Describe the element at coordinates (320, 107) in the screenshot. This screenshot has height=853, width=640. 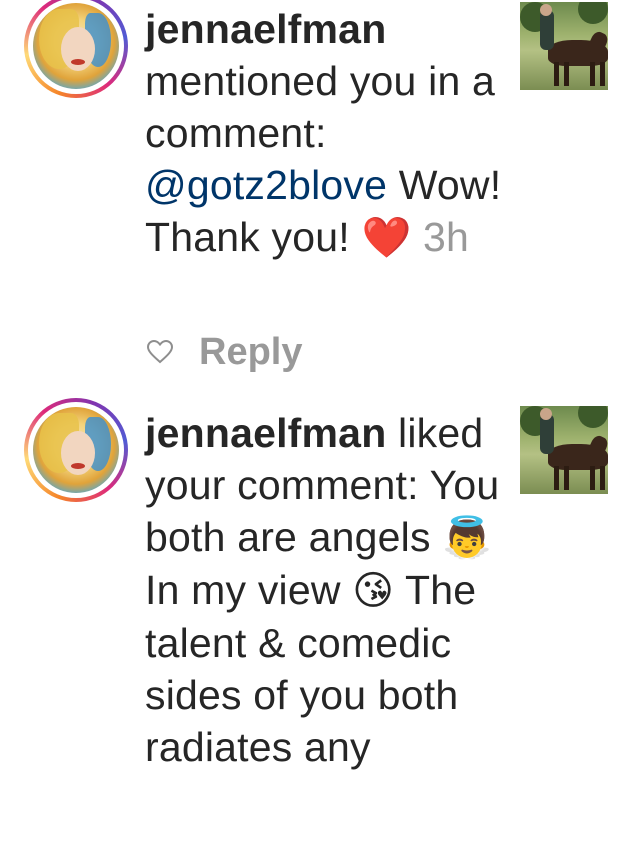
I see `action-text: mentioned you in a comment:` at that location.